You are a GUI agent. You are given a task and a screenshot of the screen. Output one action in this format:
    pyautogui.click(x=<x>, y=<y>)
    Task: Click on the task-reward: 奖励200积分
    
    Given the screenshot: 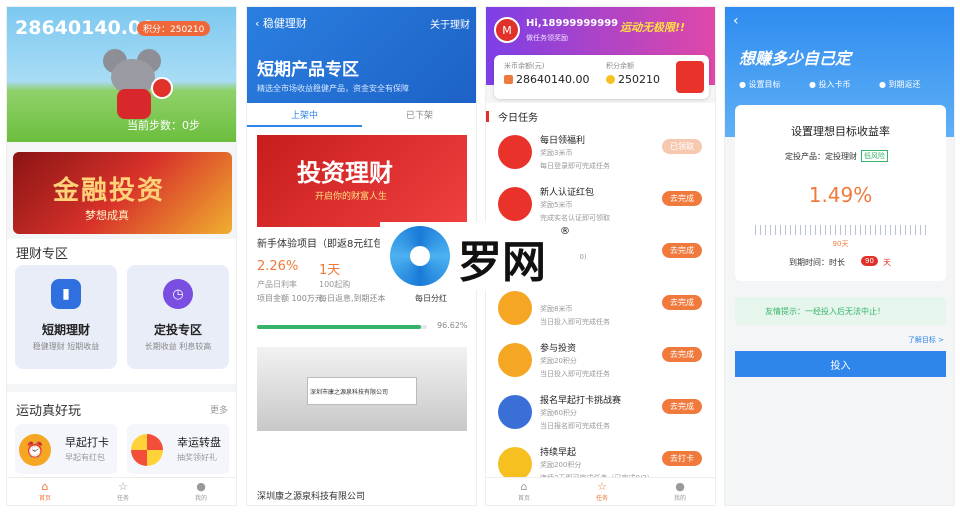 What is the action you would take?
    pyautogui.click(x=561, y=465)
    